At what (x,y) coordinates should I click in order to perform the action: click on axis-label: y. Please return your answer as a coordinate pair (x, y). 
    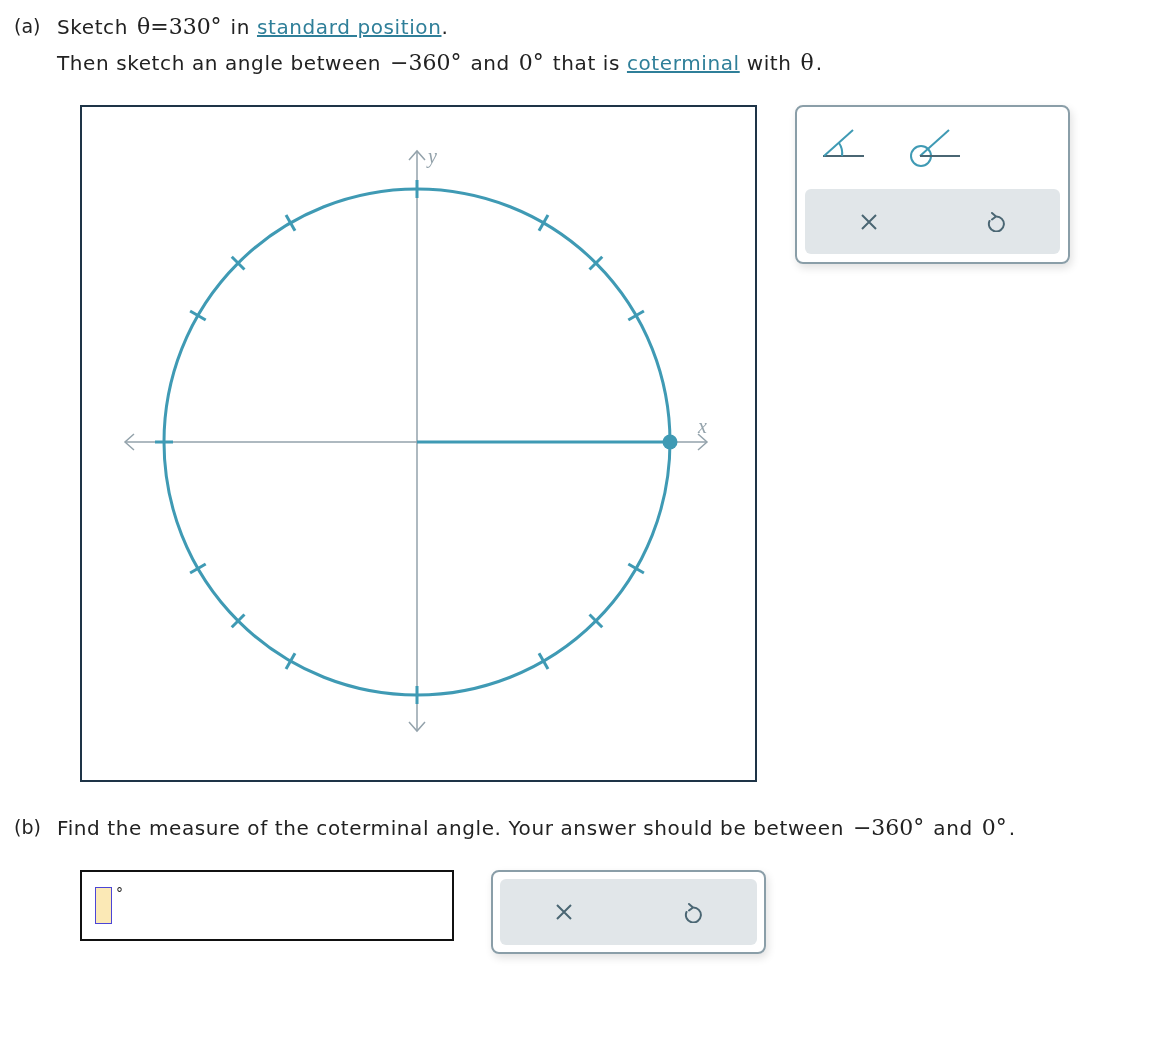
    Looking at the image, I should click on (433, 156).